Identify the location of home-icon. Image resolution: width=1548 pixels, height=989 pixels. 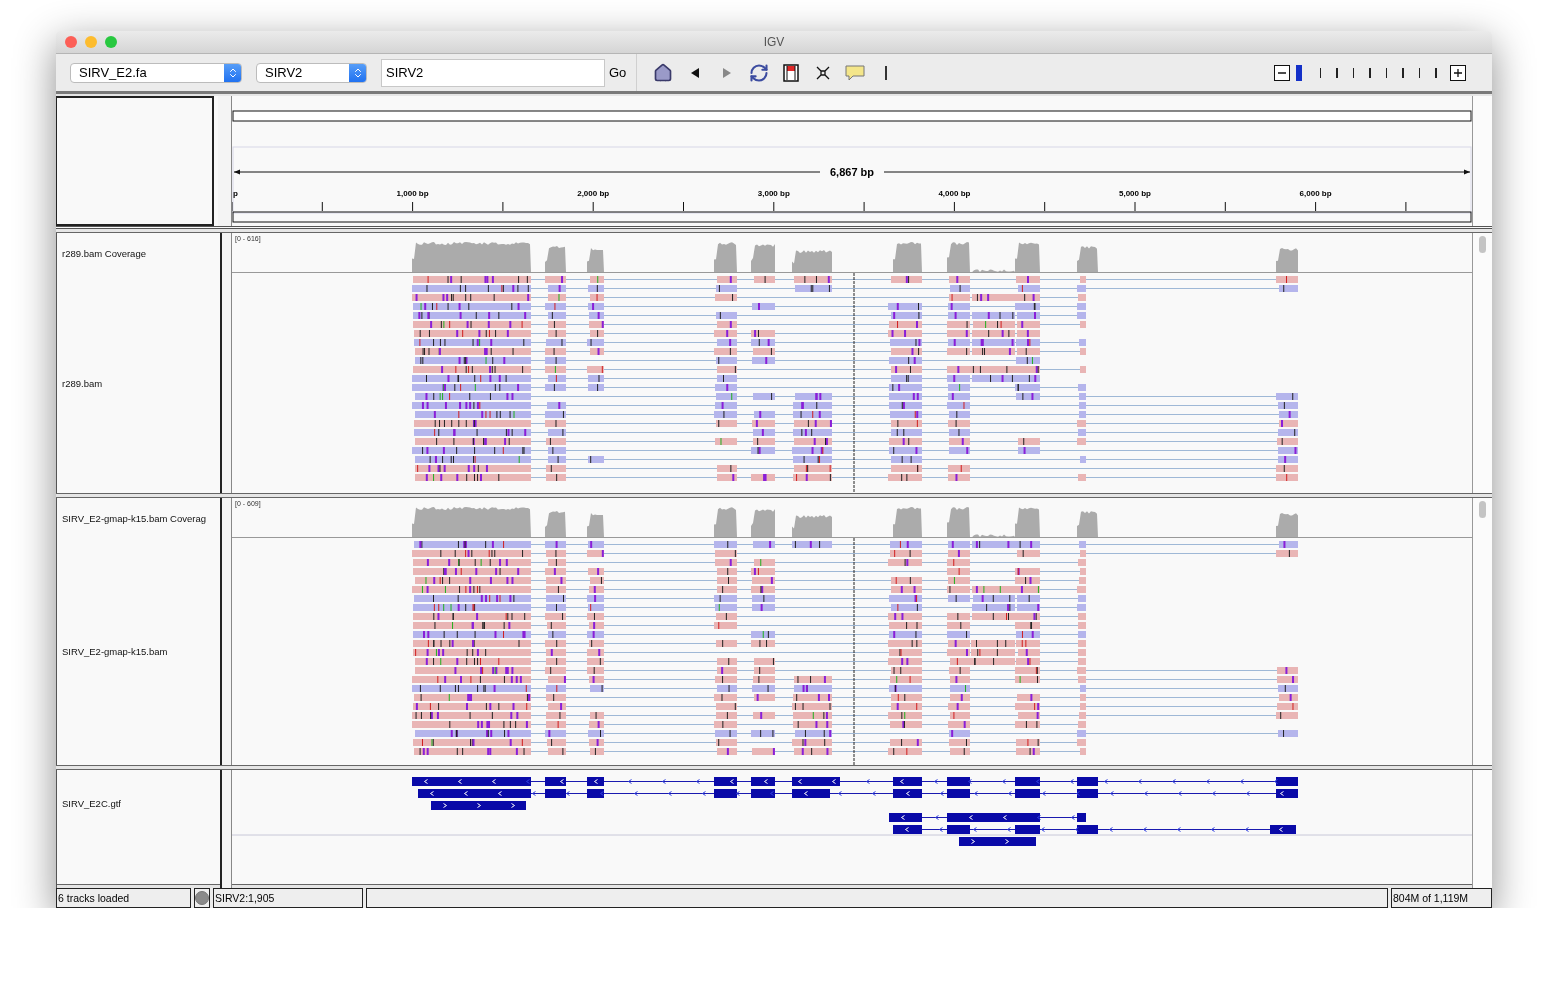
(663, 72).